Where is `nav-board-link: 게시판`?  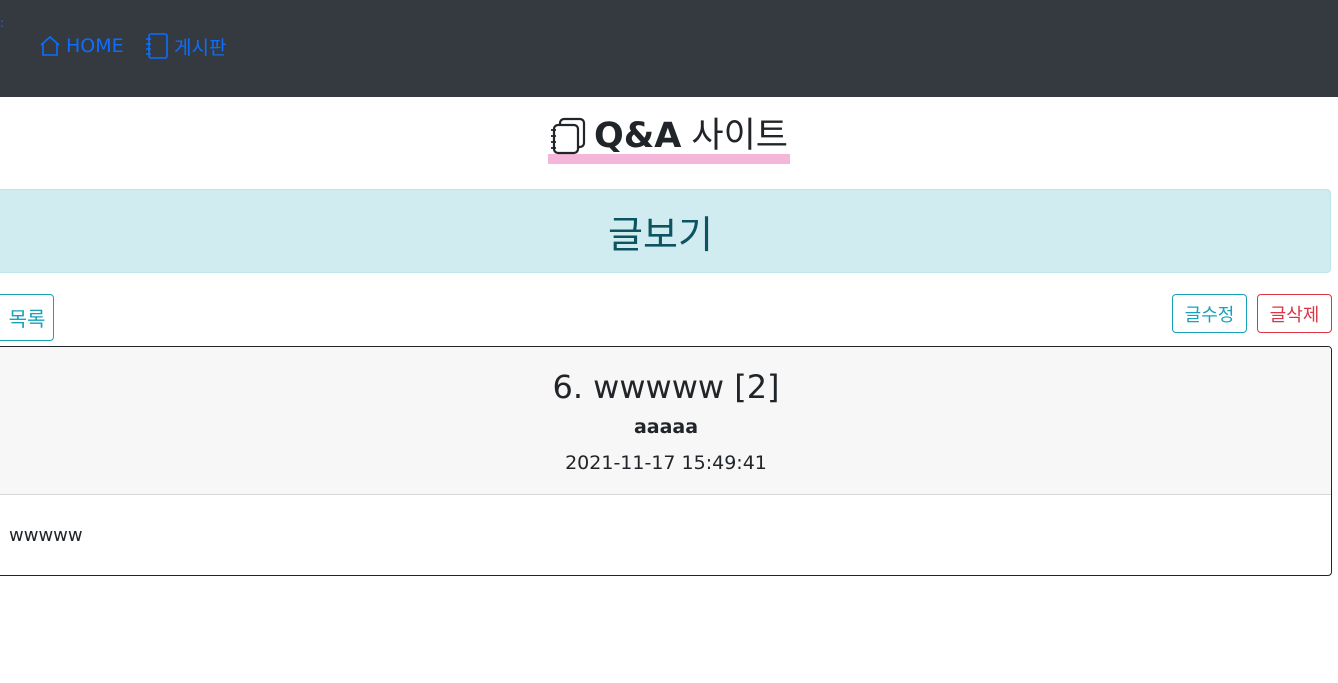
nav-board-link: 게시판 is located at coordinates (185, 46).